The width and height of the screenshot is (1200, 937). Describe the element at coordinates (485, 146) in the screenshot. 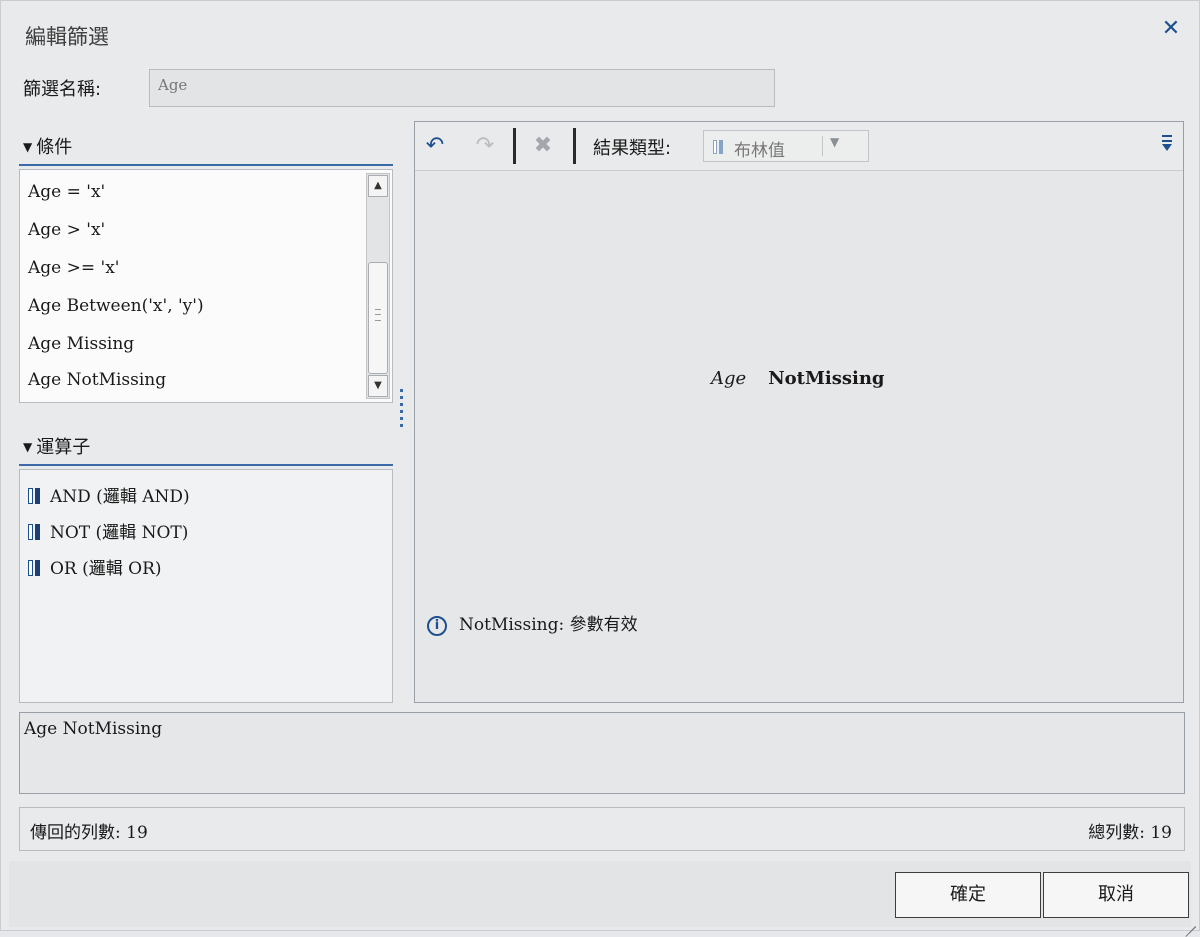

I see `redo-icon: ↷` at that location.